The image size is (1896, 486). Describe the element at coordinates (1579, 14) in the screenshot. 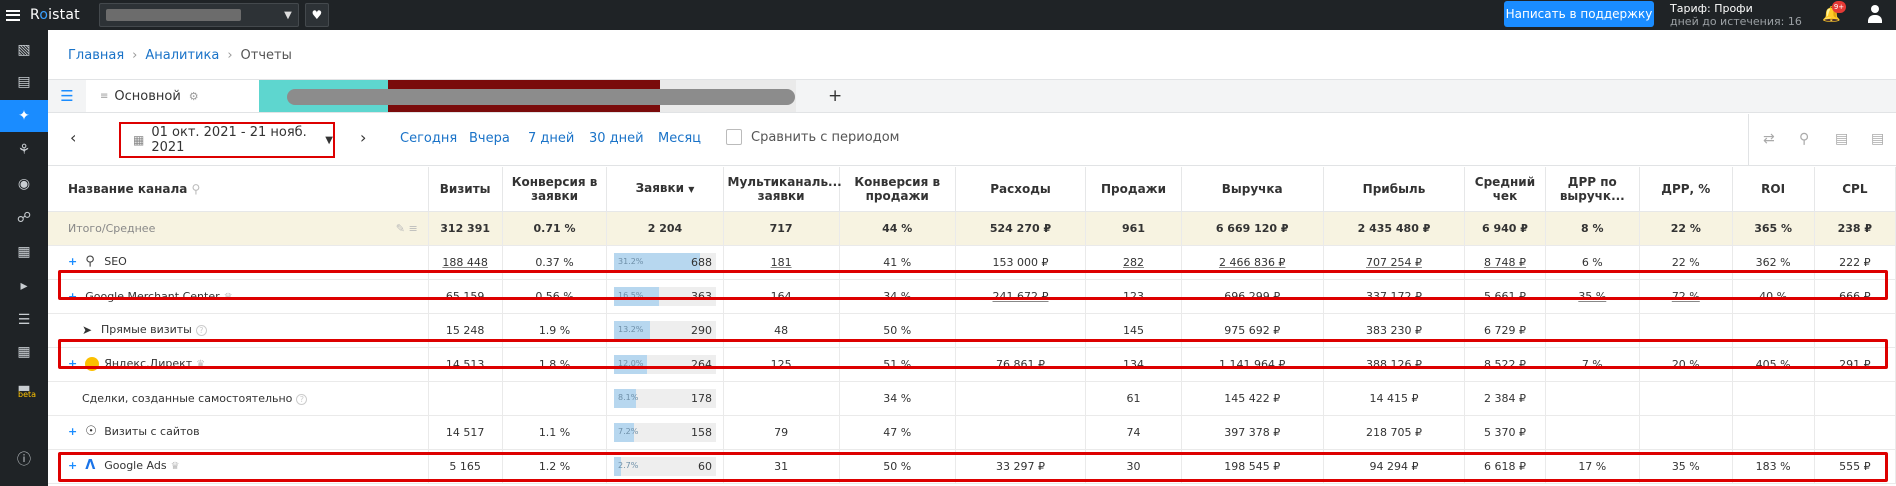

I see `support-button: Написать в поддержку` at that location.